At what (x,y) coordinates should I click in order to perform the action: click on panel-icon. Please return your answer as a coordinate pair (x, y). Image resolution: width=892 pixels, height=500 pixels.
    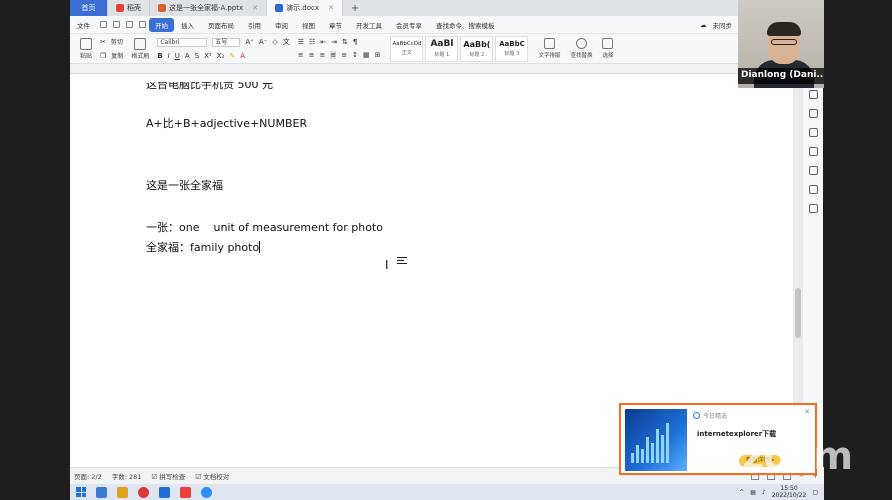
    Looking at the image, I should click on (813, 208).